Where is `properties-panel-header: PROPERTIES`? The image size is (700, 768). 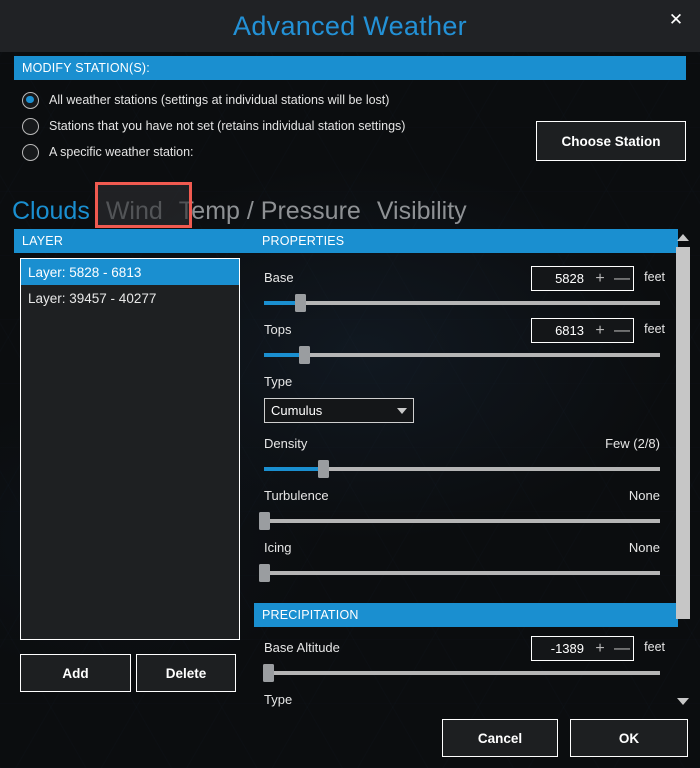
properties-panel-header: PROPERTIES is located at coordinates (466, 241).